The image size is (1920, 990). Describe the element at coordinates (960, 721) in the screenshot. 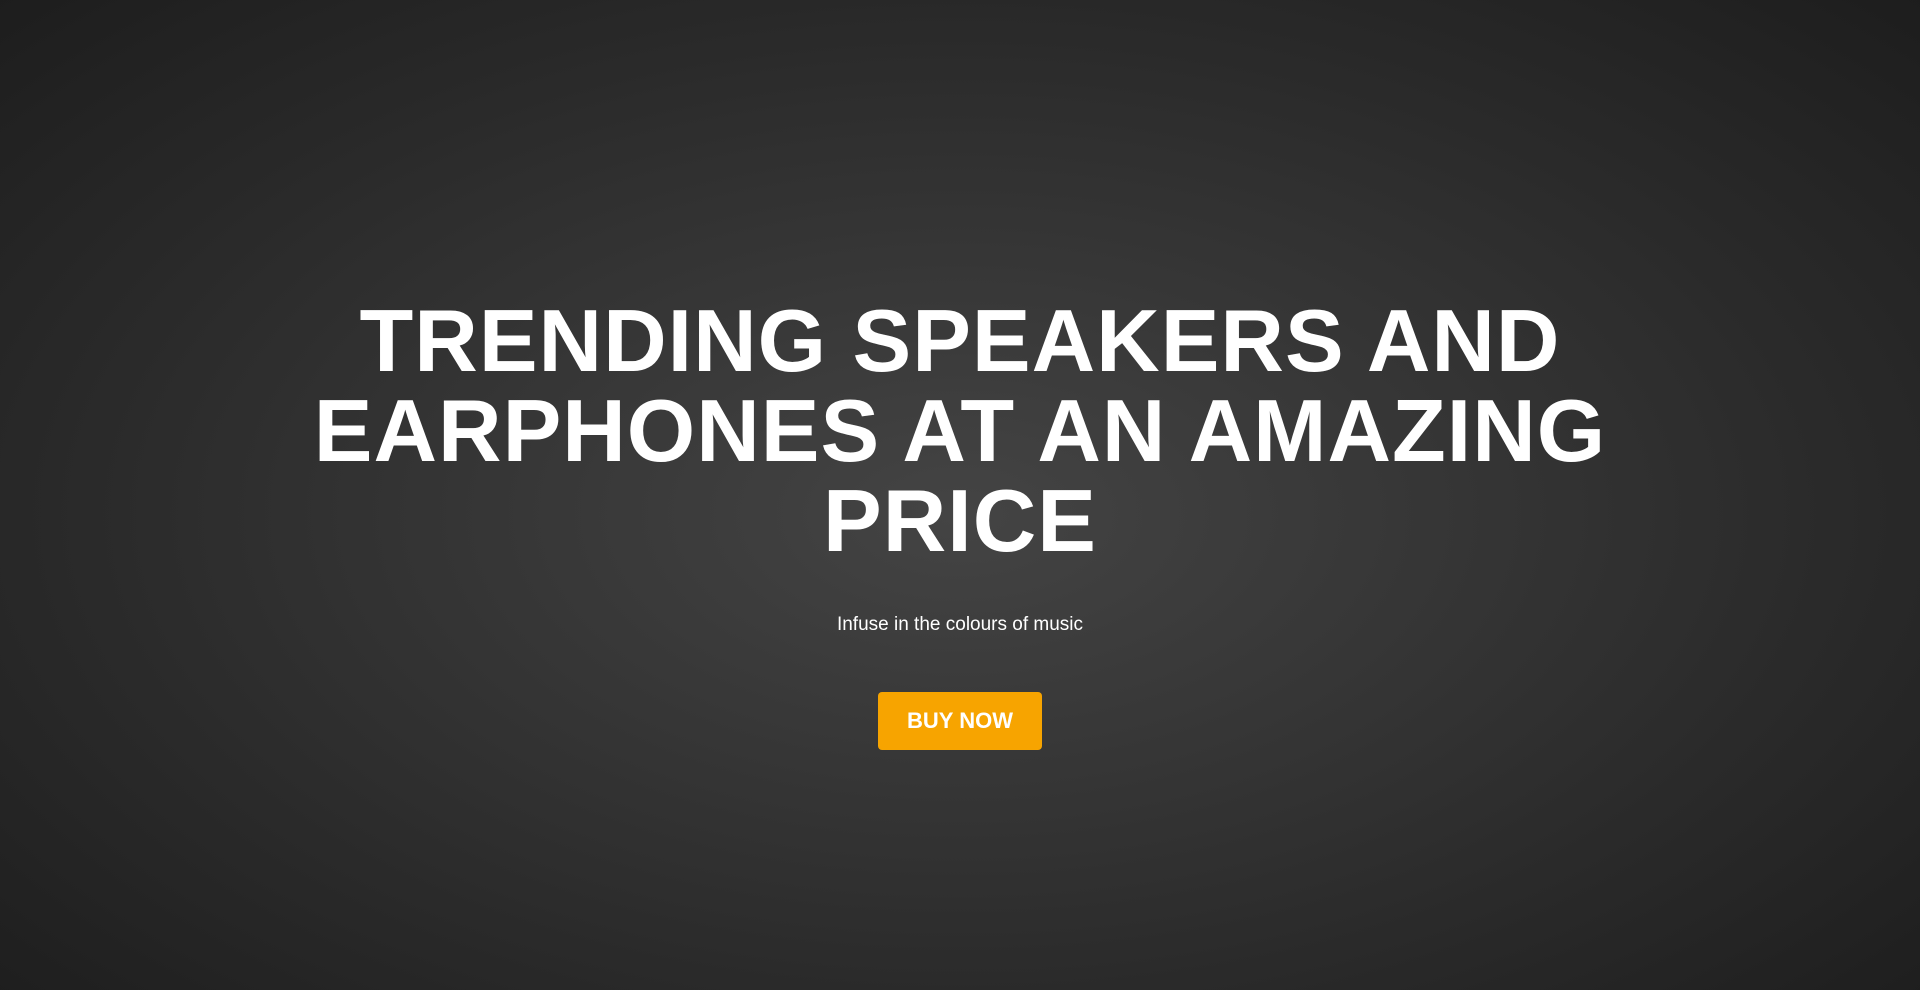

I see `buy-now-button: BUY NOW` at that location.